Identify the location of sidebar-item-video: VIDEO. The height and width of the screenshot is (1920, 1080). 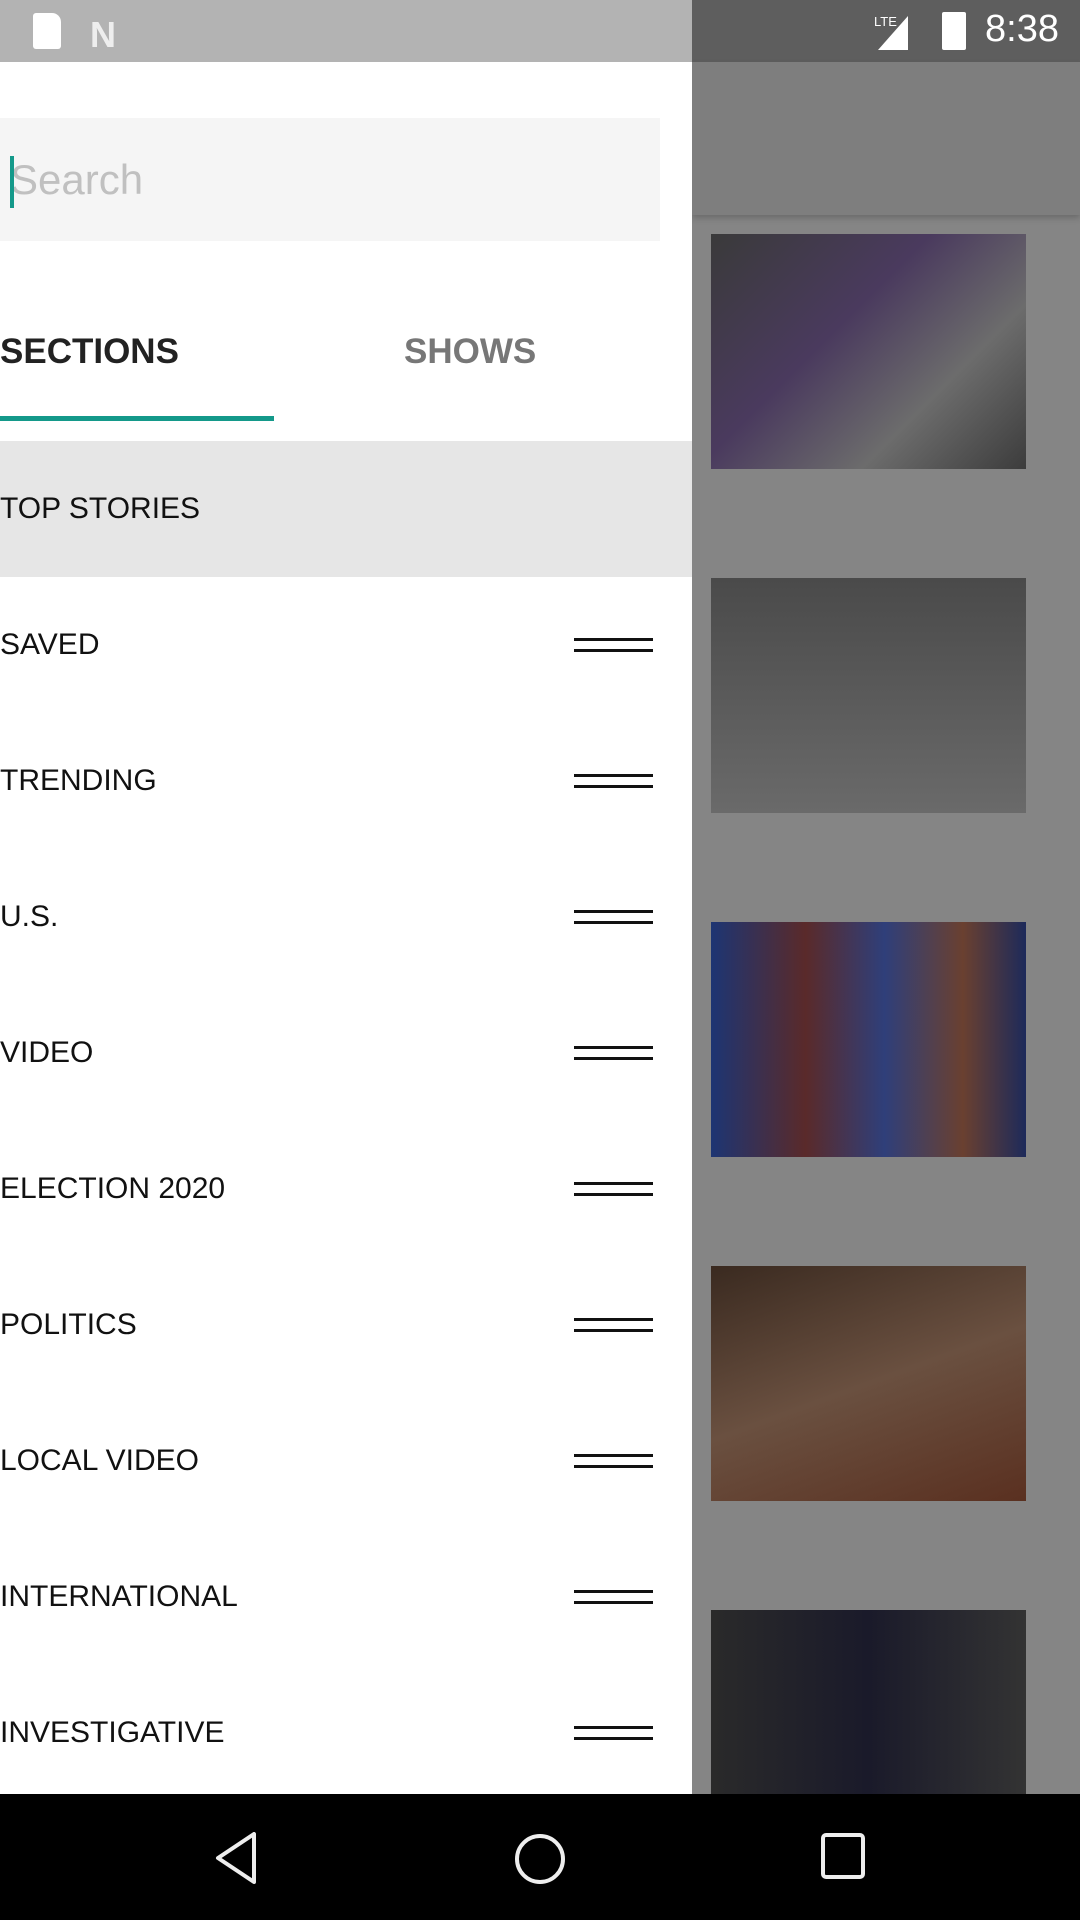
(346, 1053).